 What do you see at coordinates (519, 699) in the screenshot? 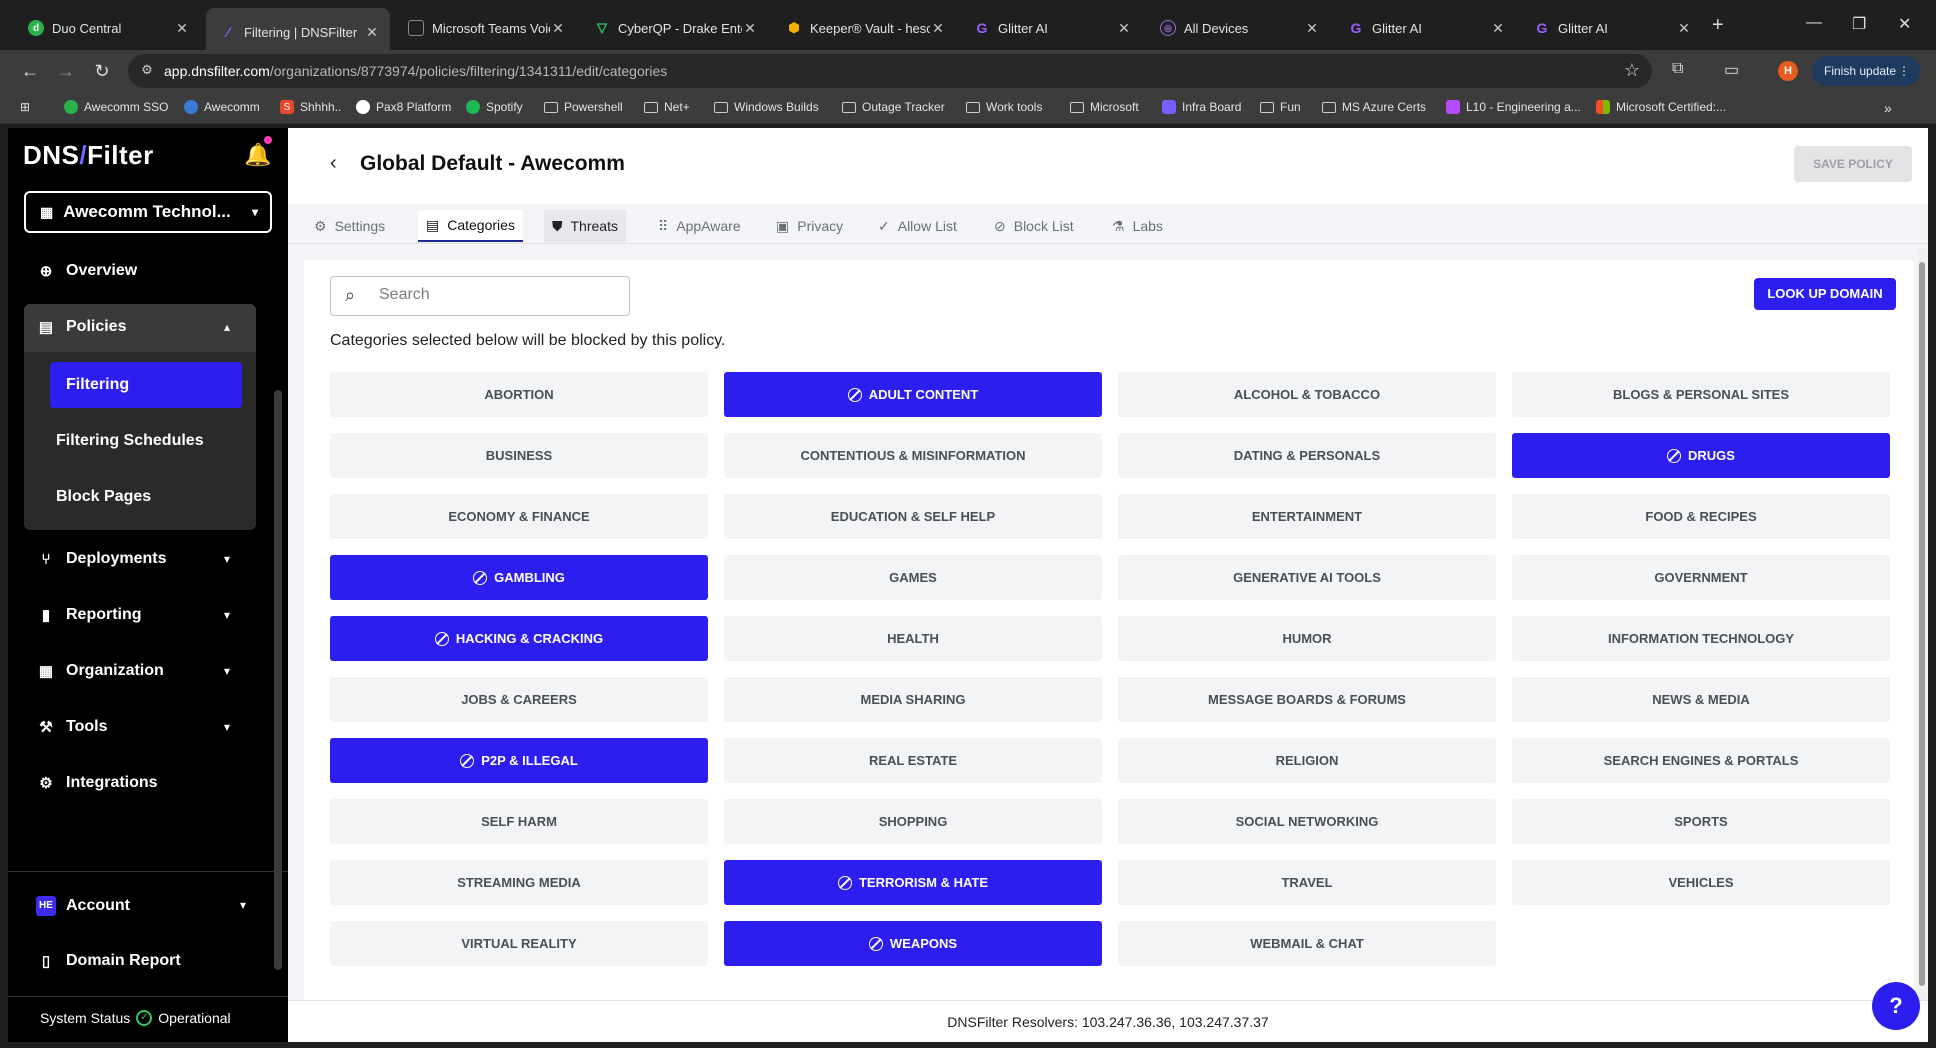
I see `category-button: JOBS & CAREERS` at bounding box center [519, 699].